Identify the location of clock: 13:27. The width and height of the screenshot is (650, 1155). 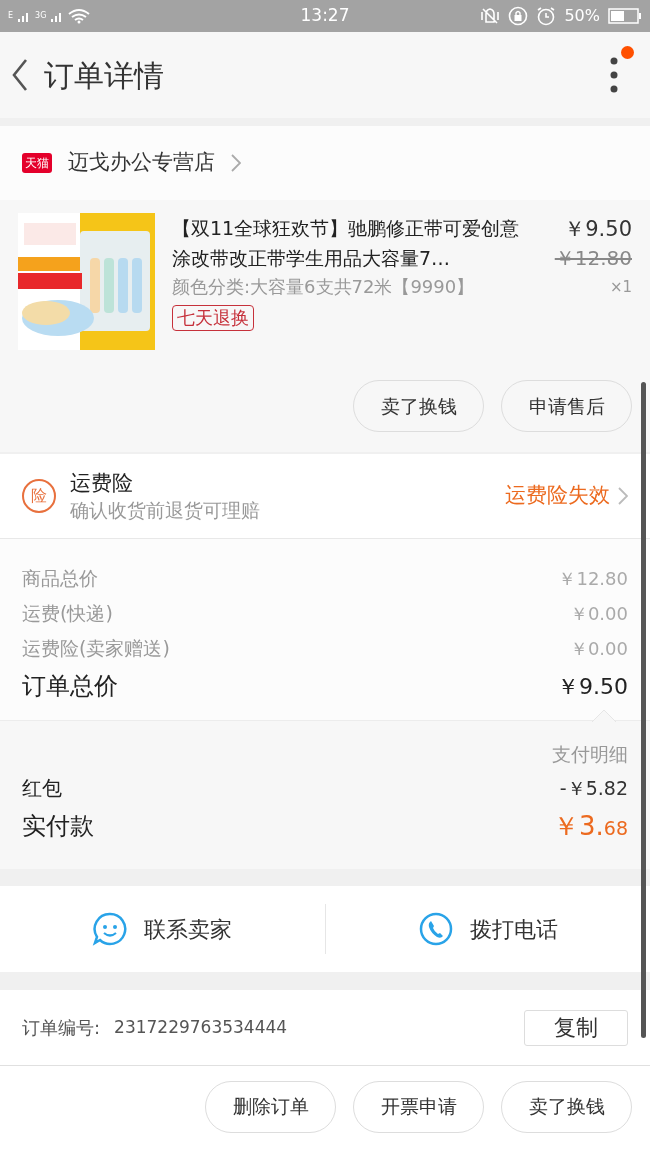
(325, 16).